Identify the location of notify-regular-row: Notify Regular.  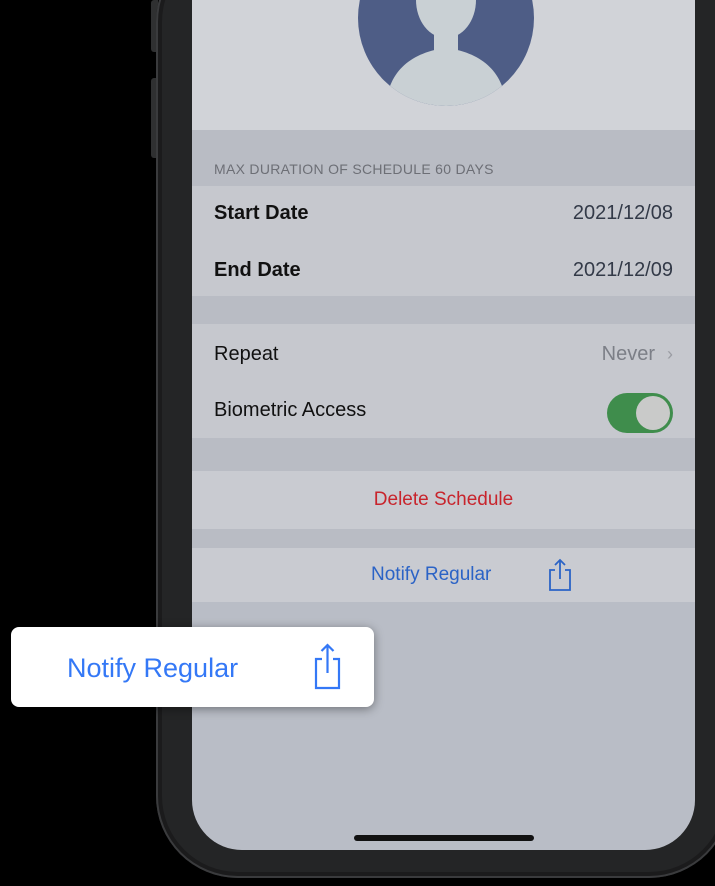
(443, 575).